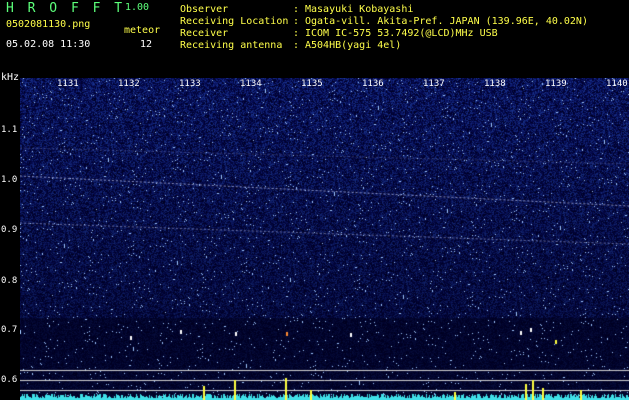 This screenshot has height=400, width=629. Describe the element at coordinates (359, 9) in the screenshot. I see `observer-value: Masayuki Kobayashi` at that location.